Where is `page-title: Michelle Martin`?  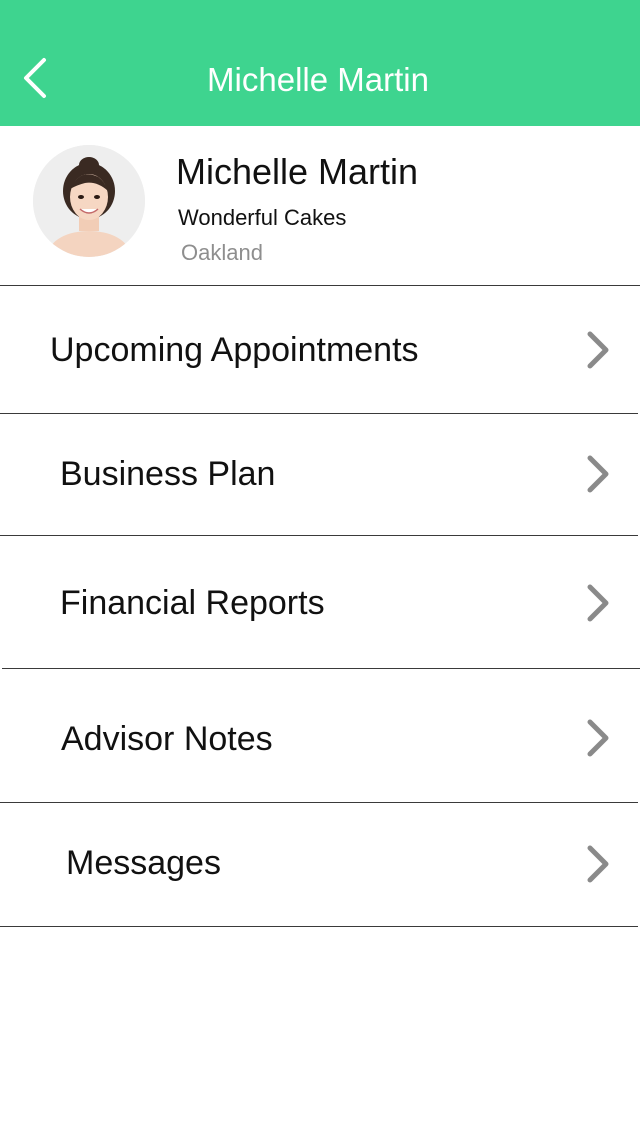 page-title: Michelle Martin is located at coordinates (318, 79).